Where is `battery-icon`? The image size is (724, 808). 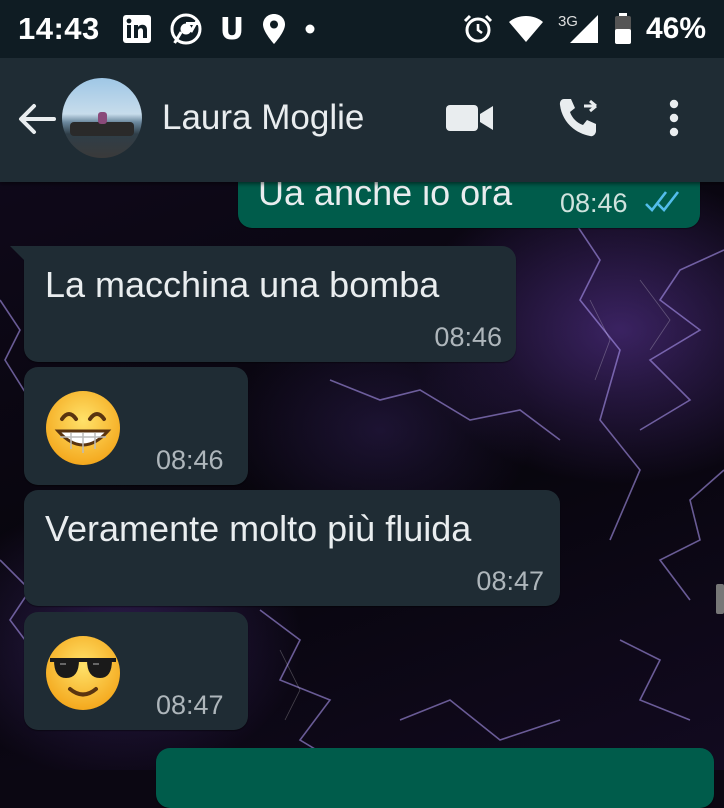
battery-icon is located at coordinates (623, 29).